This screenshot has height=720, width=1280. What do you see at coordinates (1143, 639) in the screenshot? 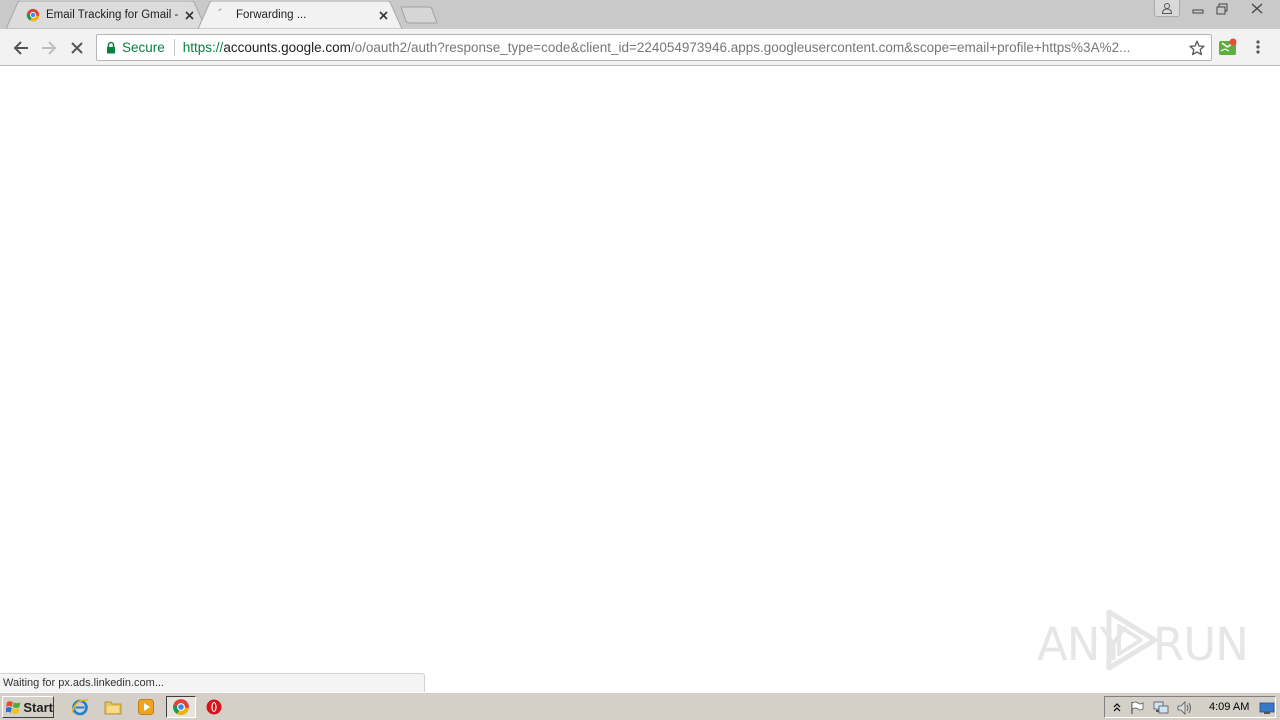
I see `anyrun-watermark: ANY RUN` at bounding box center [1143, 639].